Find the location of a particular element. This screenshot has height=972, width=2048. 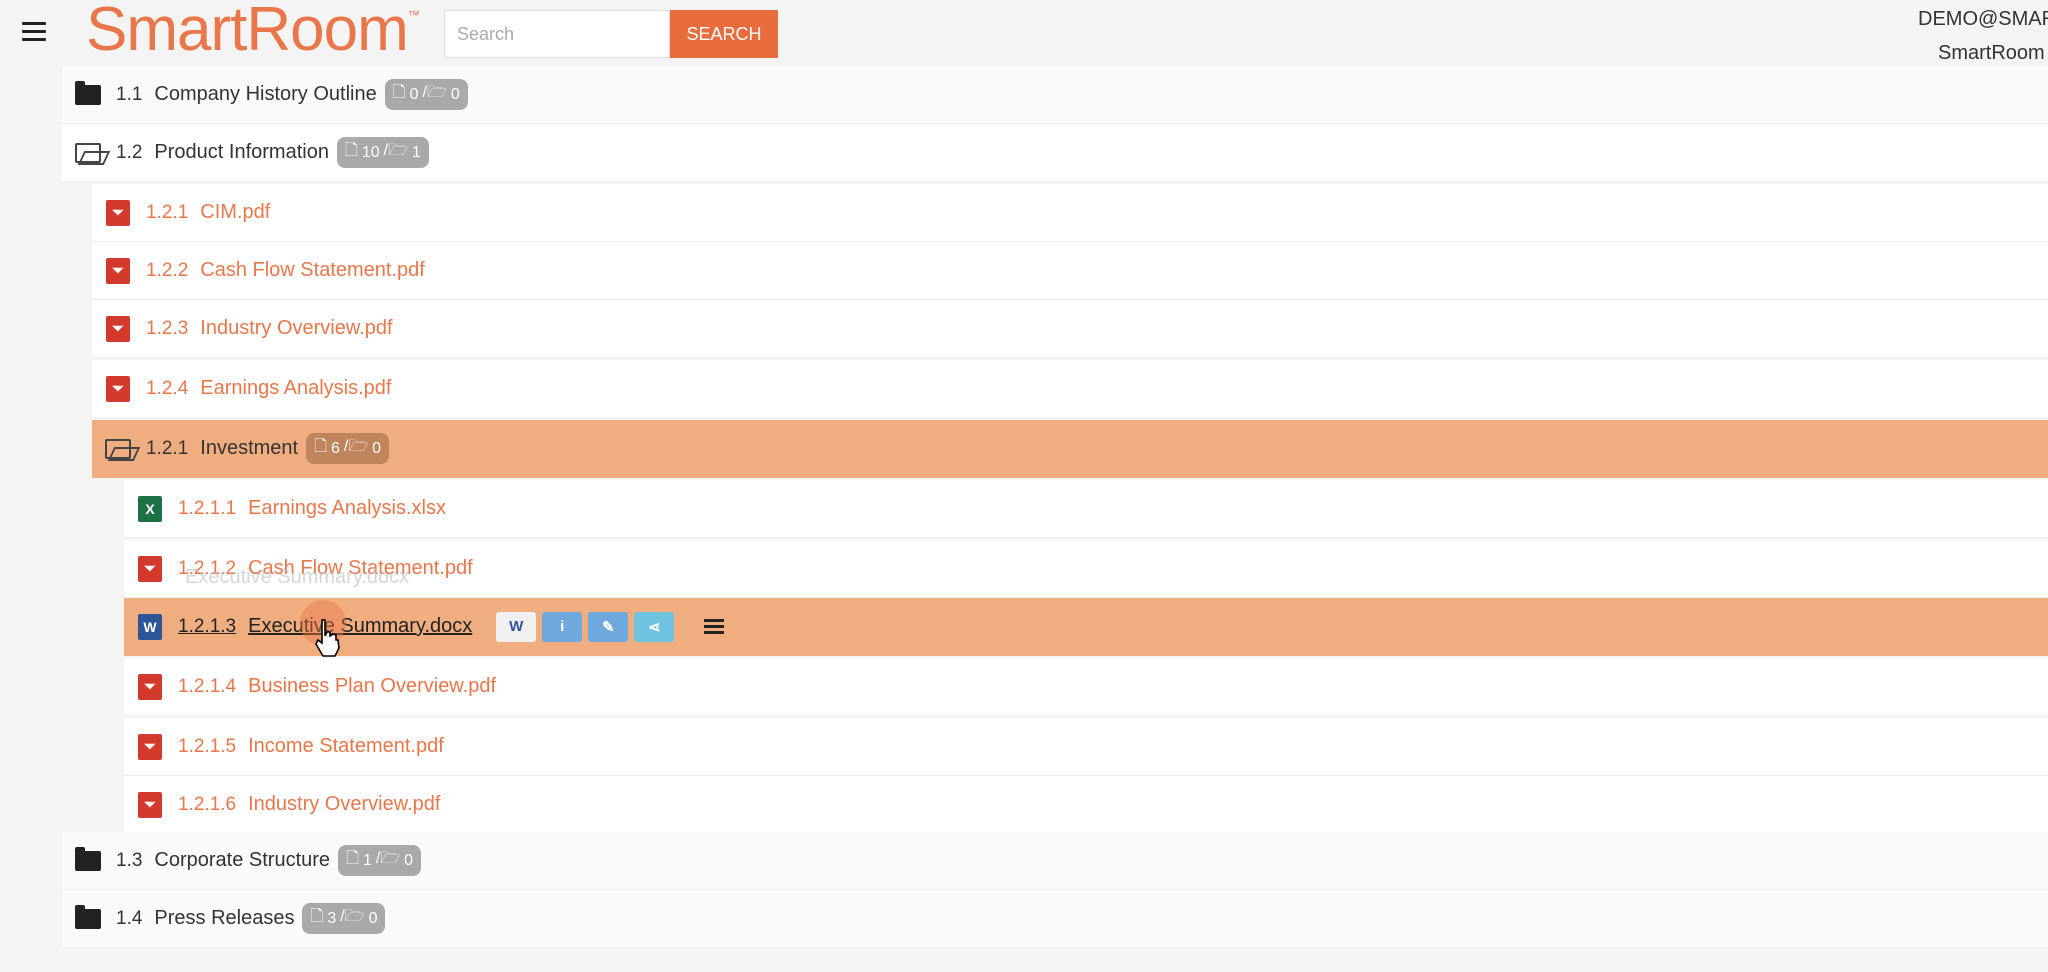

item-name: Company History Outline is located at coordinates (265, 94).